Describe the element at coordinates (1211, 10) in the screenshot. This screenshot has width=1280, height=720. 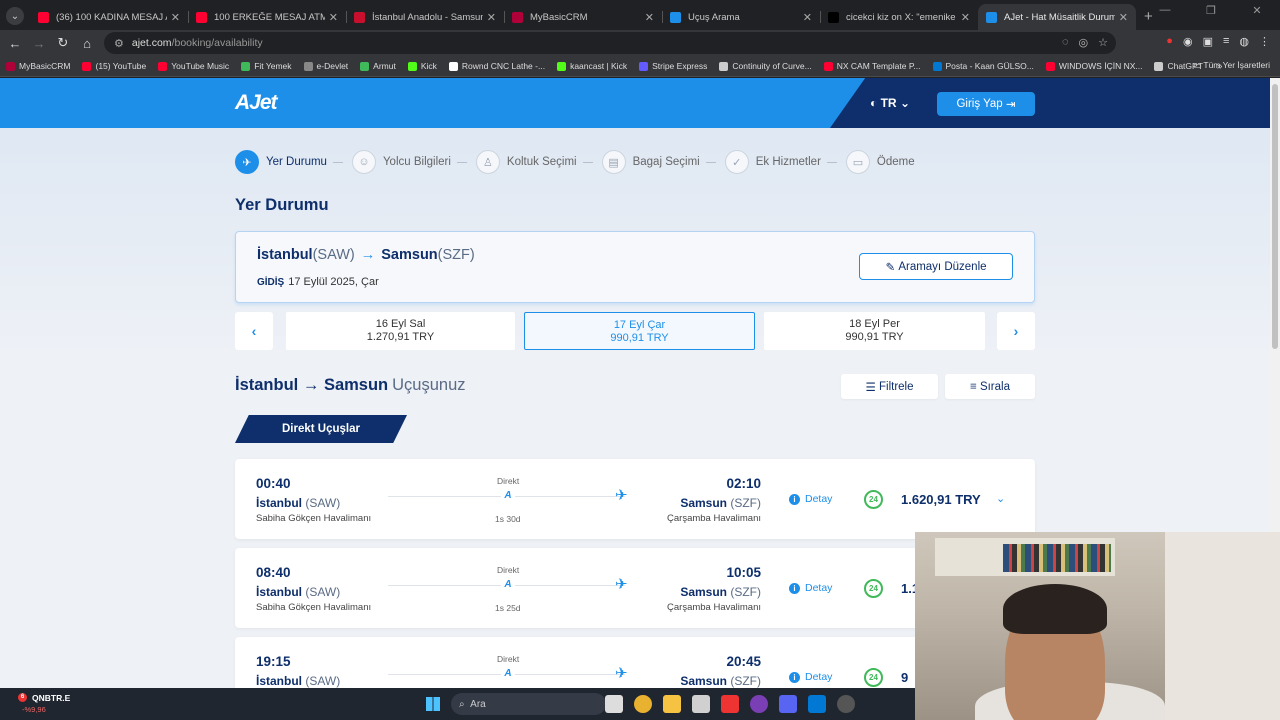
I see `restore-icon: ❐` at that location.